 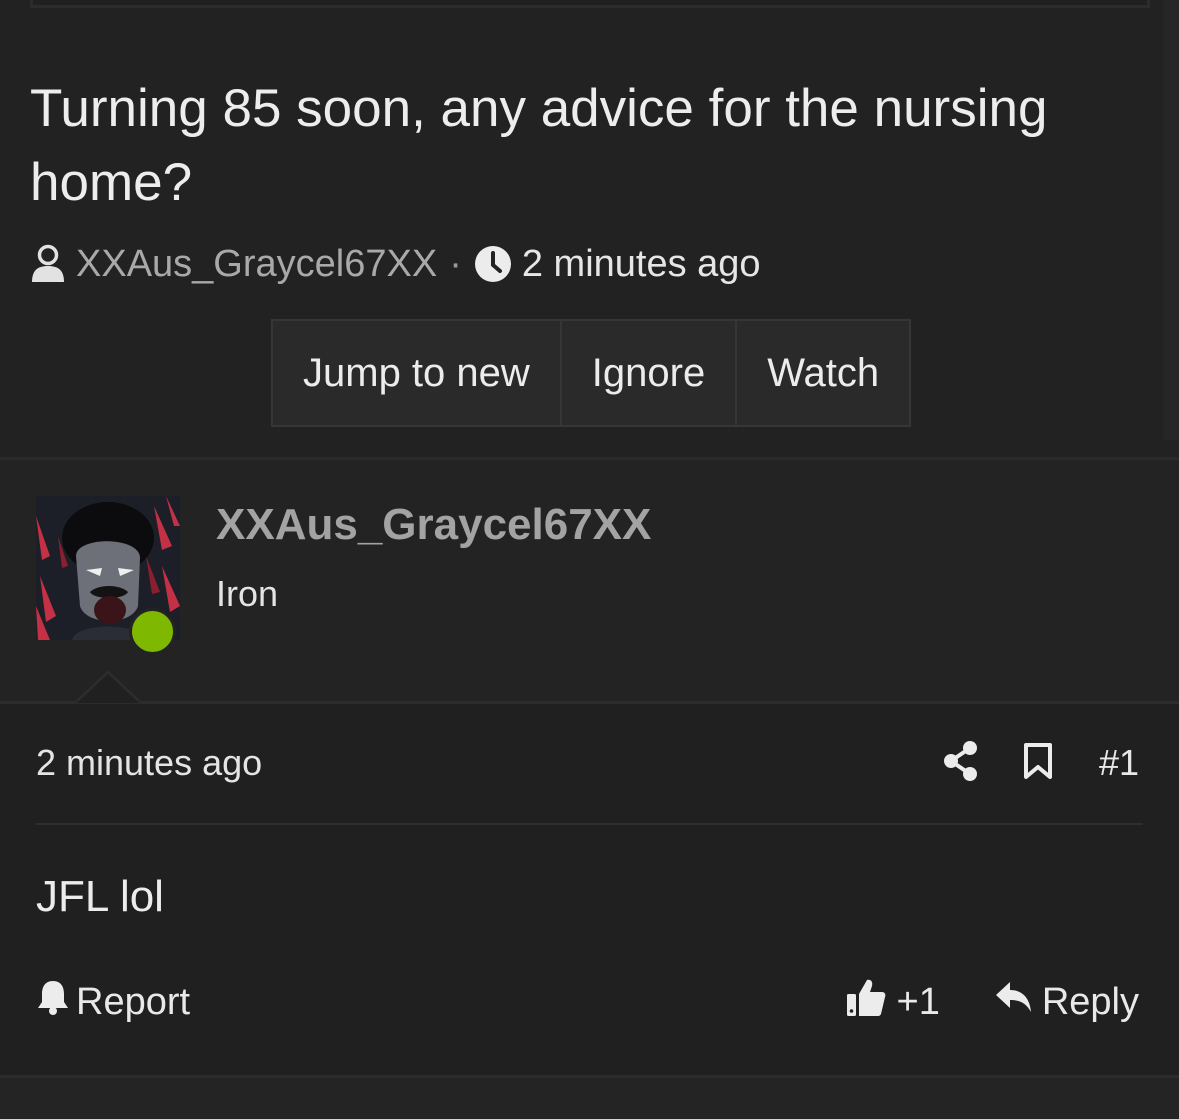 I want to click on thumbs-up-icon, so click(x=866, y=1002).